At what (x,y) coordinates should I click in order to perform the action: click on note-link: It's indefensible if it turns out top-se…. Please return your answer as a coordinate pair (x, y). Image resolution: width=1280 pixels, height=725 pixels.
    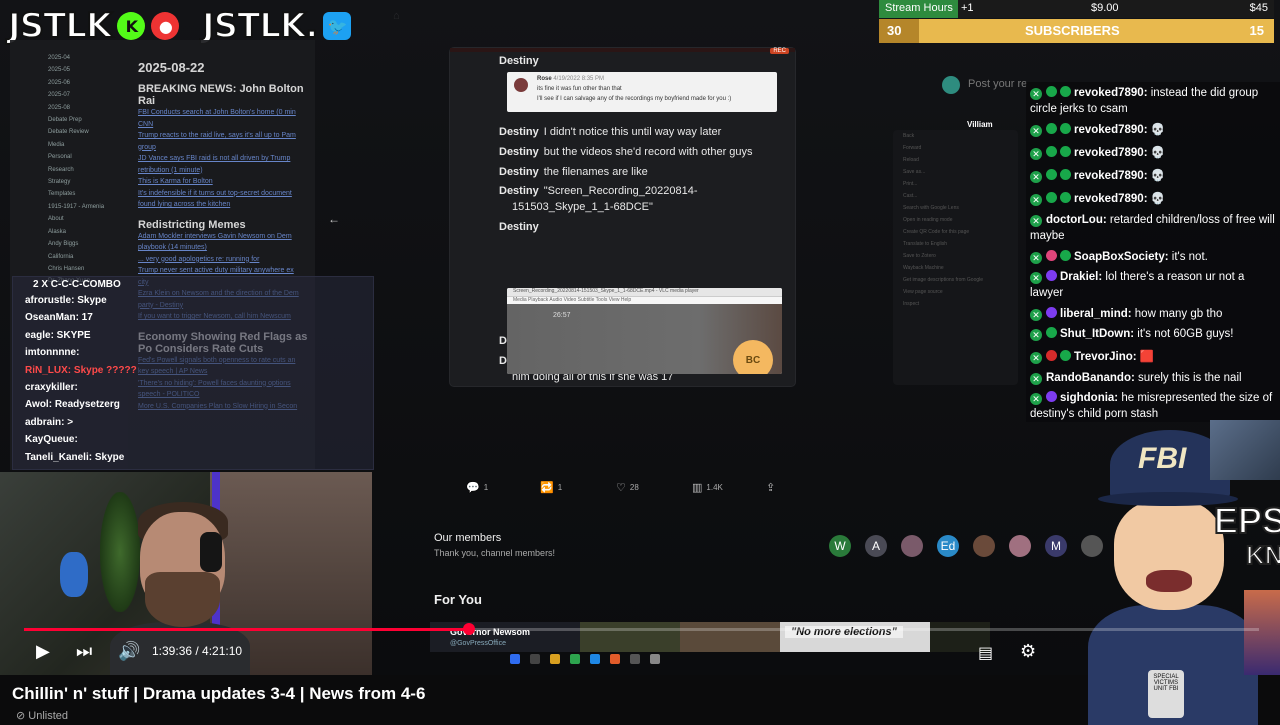
    Looking at the image, I should click on (228, 194).